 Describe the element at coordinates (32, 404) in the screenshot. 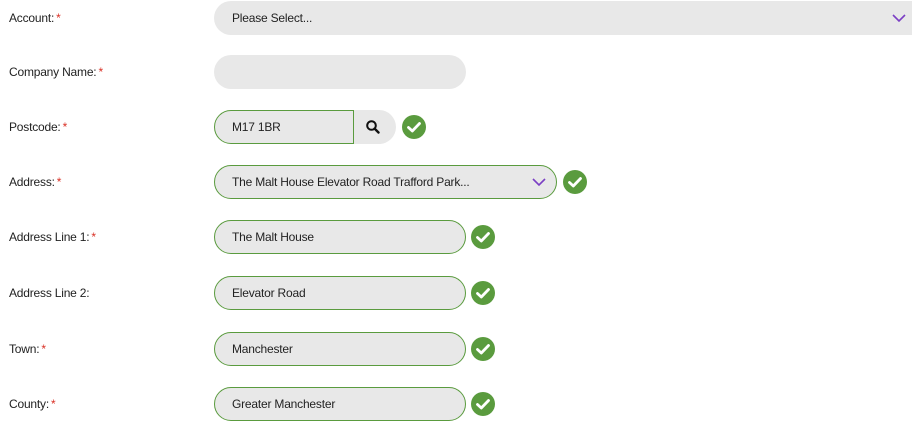

I see `county-label: County: *` at that location.